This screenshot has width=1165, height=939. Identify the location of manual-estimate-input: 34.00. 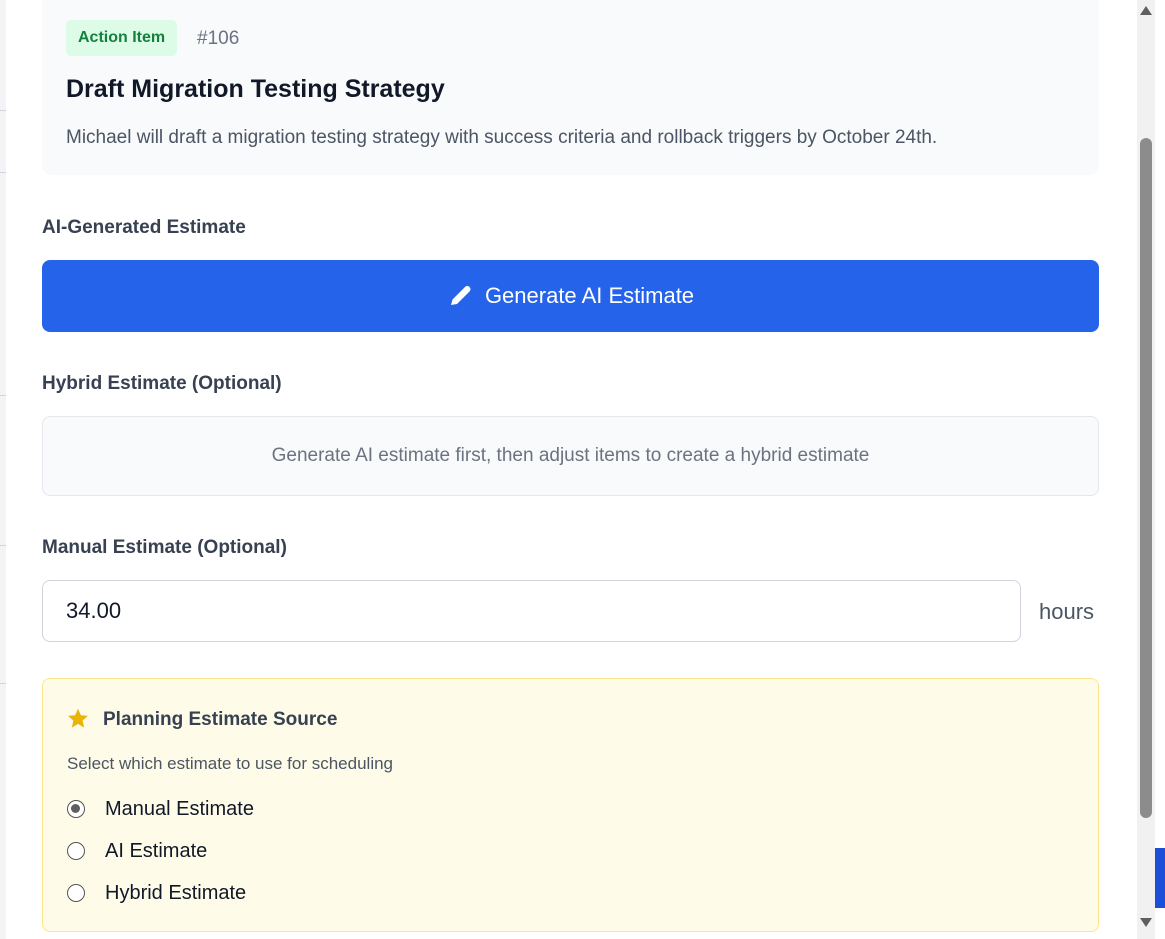
(531, 611).